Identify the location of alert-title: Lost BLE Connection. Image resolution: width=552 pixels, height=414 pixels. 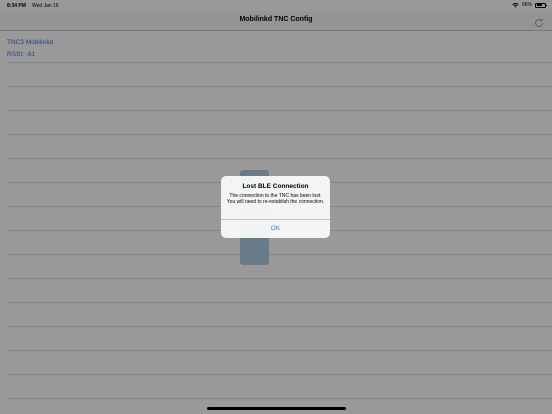
(275, 186).